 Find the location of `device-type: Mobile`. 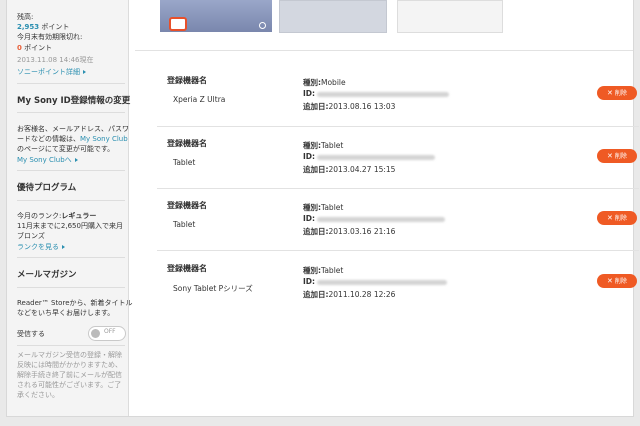

device-type: Mobile is located at coordinates (333, 82).